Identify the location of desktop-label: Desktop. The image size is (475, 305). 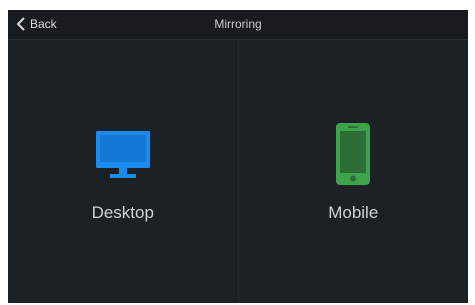
(122, 212).